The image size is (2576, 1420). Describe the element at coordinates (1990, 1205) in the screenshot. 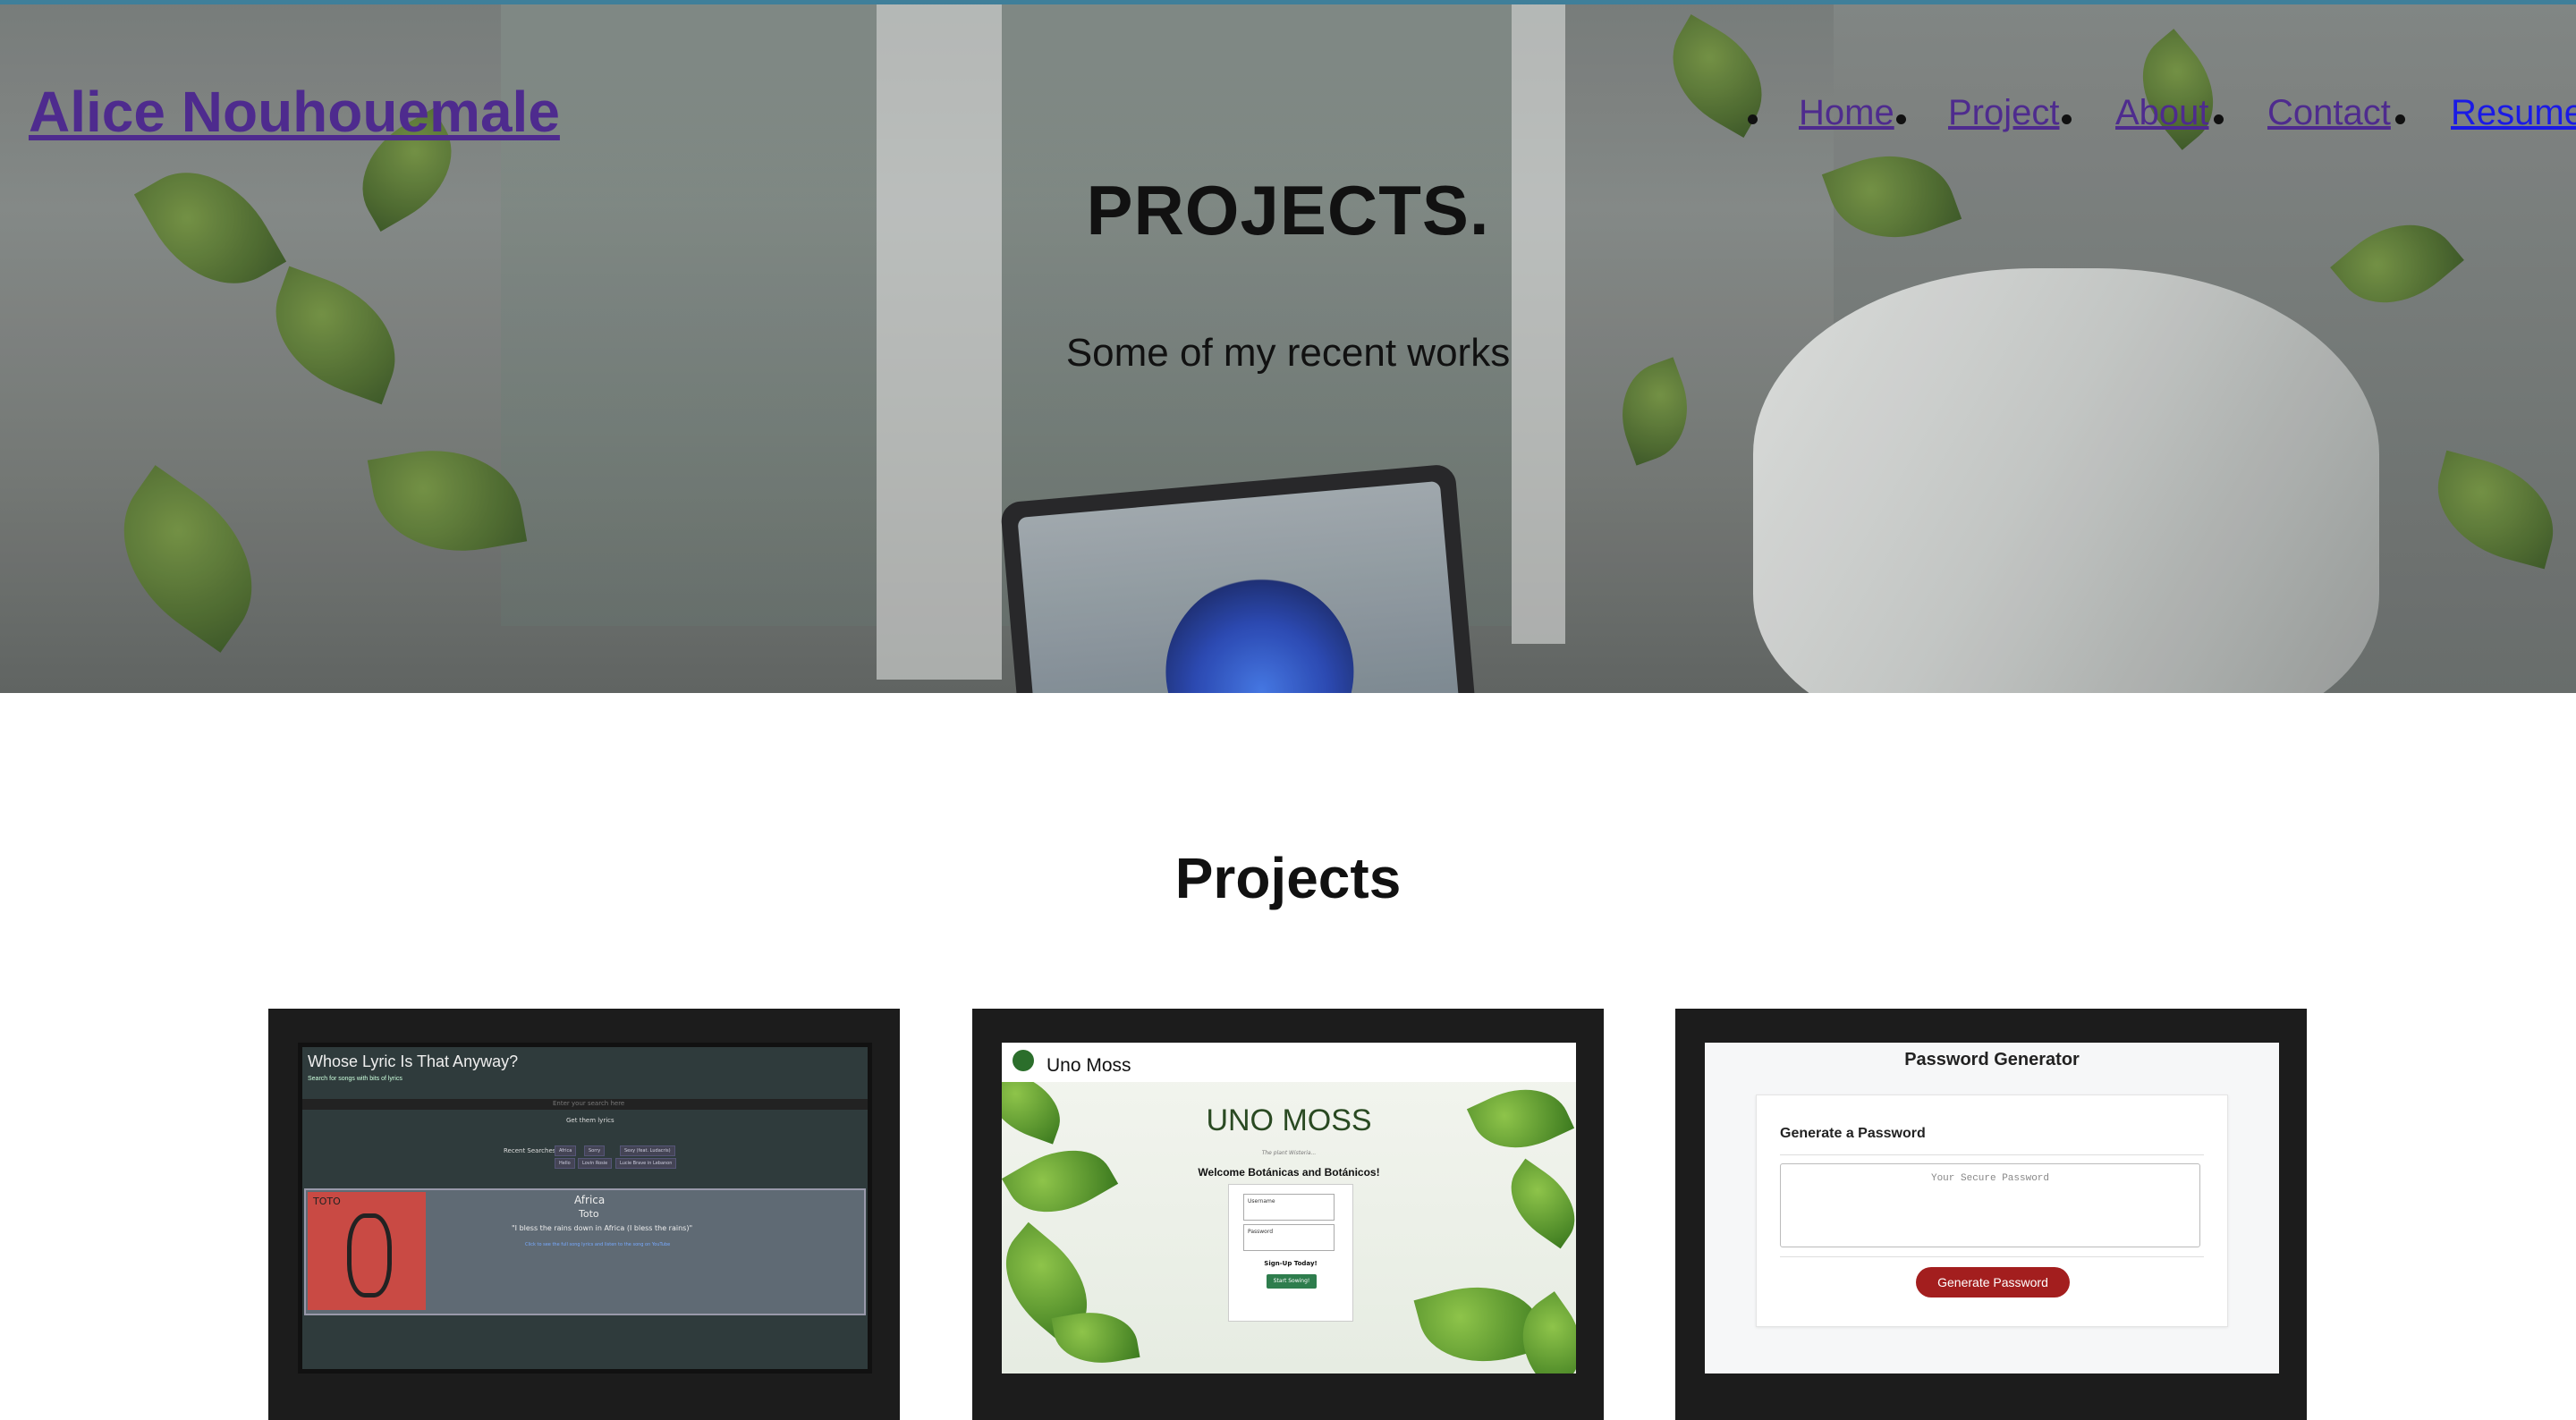

I see `password-output-field: Your Secure Password` at that location.